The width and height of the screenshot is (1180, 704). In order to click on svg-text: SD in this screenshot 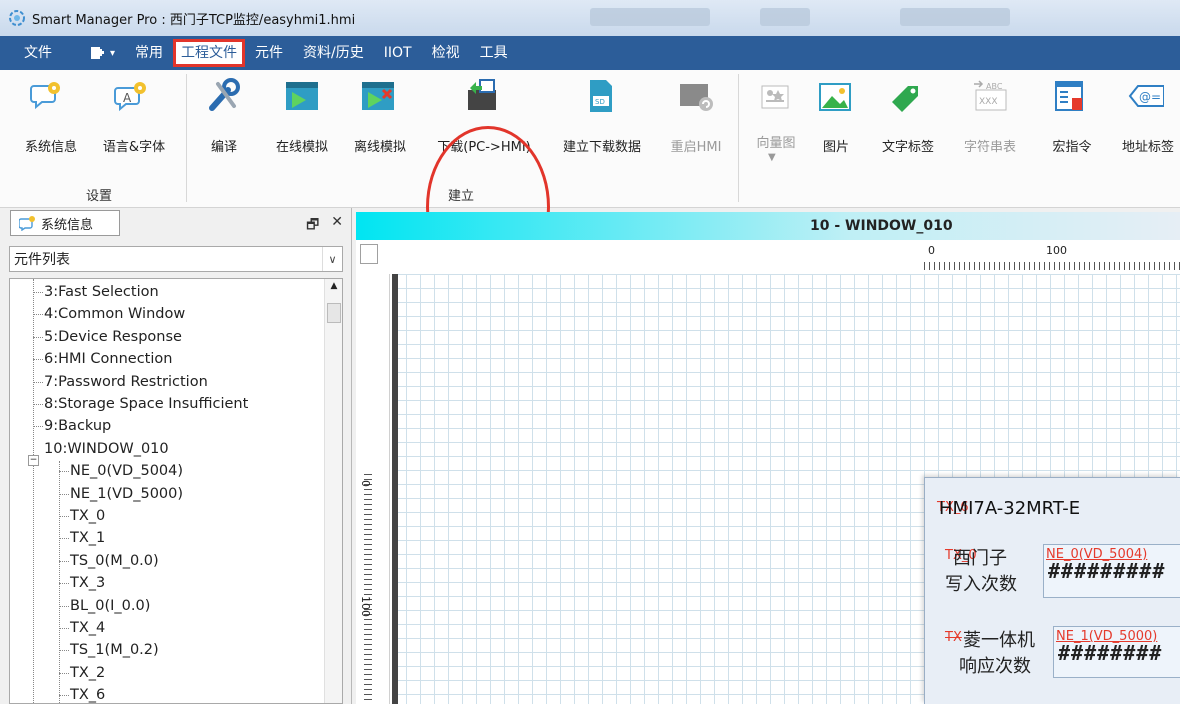, I will do `click(600, 102)`.